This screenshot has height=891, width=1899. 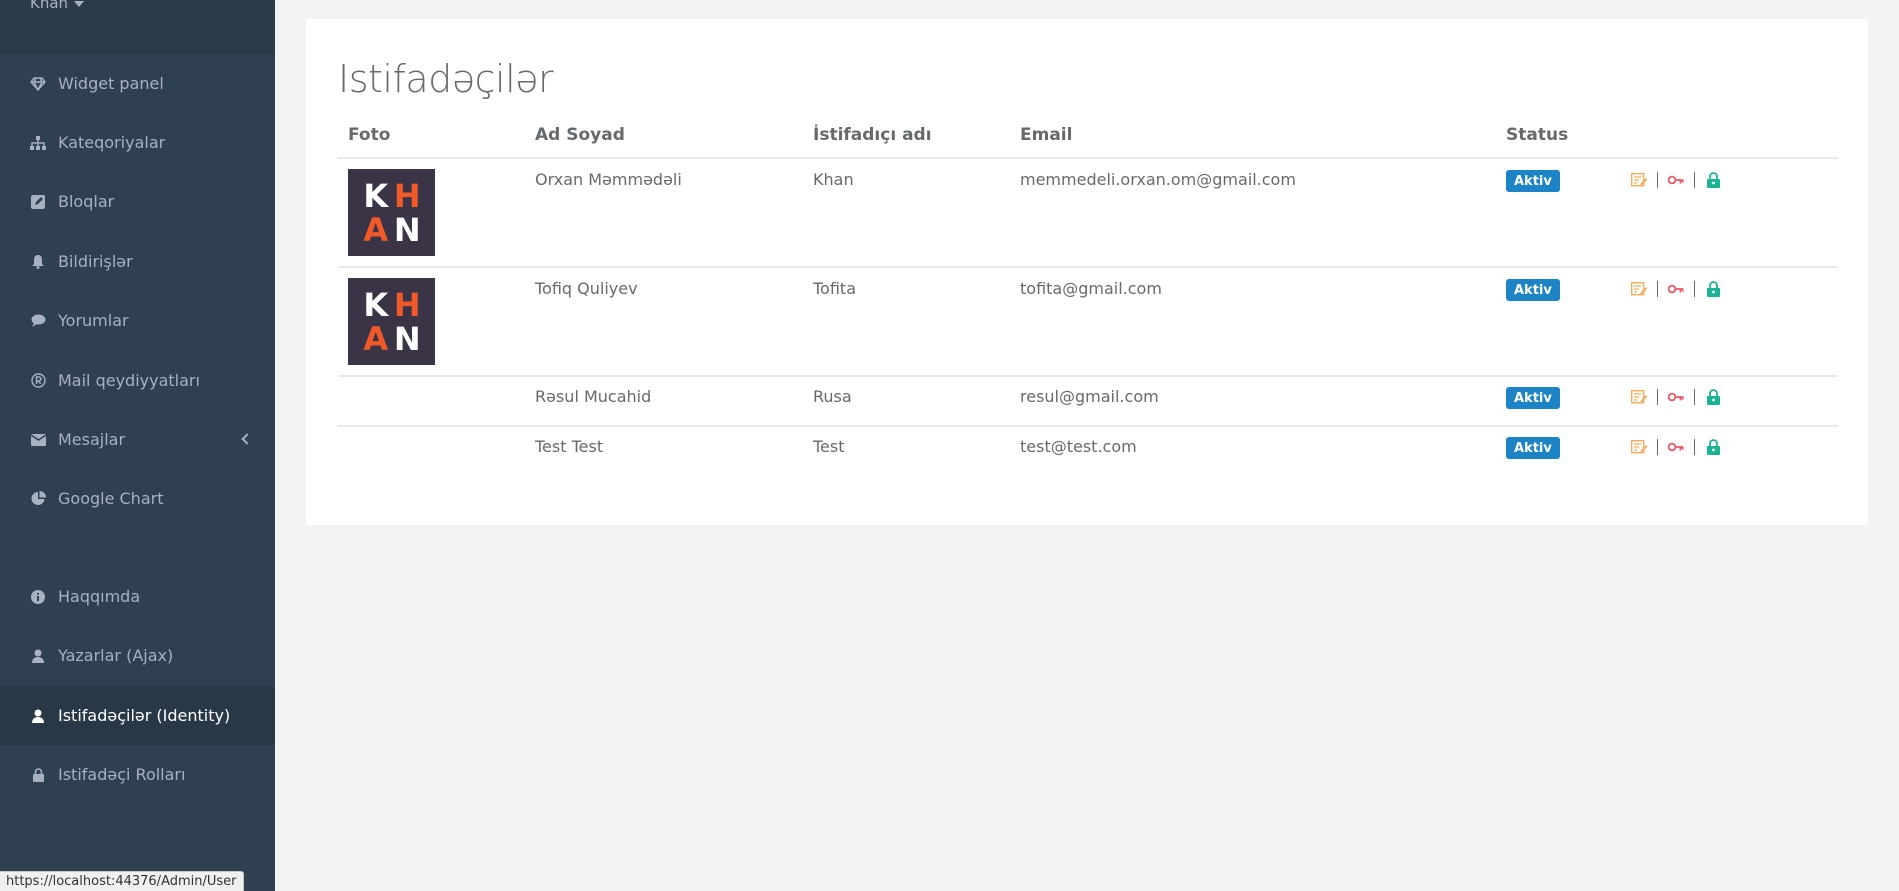 What do you see at coordinates (832, 396) in the screenshot?
I see `user-username: Rusa` at bounding box center [832, 396].